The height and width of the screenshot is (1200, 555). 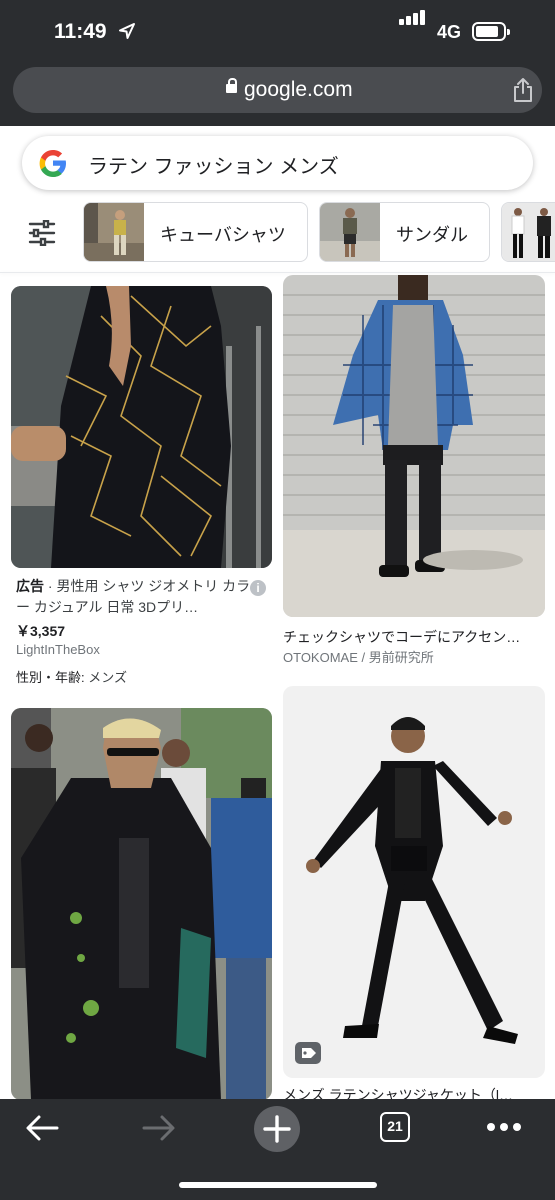 I want to click on ad-seller: LightInTheBox, so click(x=58, y=649).